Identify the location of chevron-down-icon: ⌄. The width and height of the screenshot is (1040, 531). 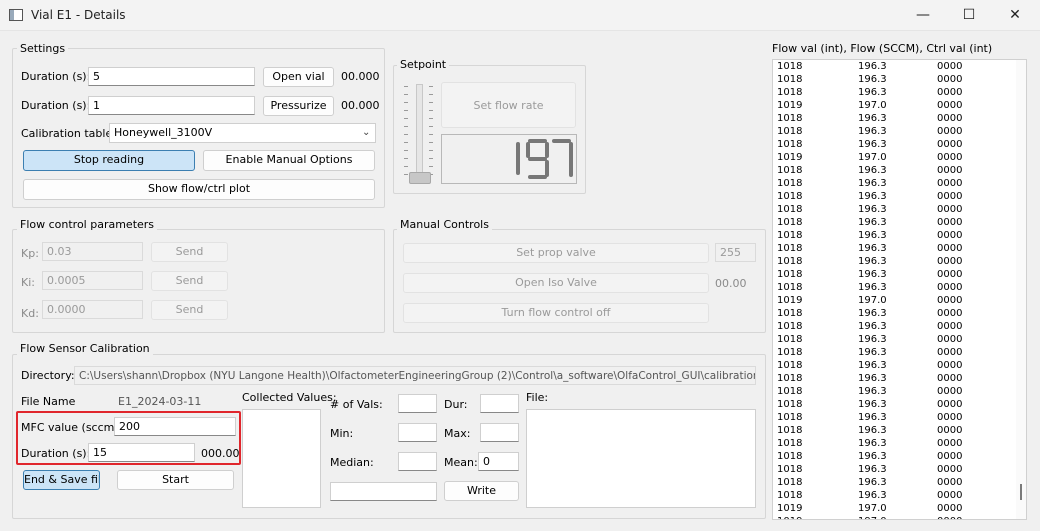
(366, 132).